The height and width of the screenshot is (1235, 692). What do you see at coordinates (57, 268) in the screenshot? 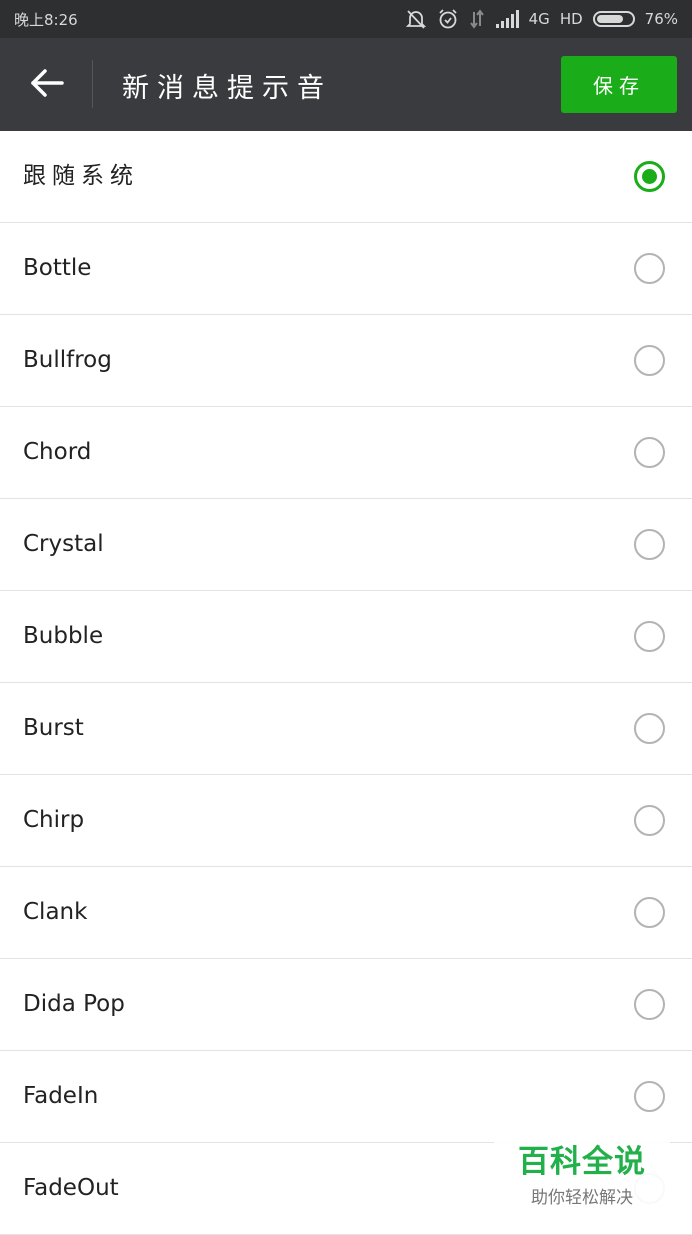
I see `sound-option-label: Bottle` at bounding box center [57, 268].